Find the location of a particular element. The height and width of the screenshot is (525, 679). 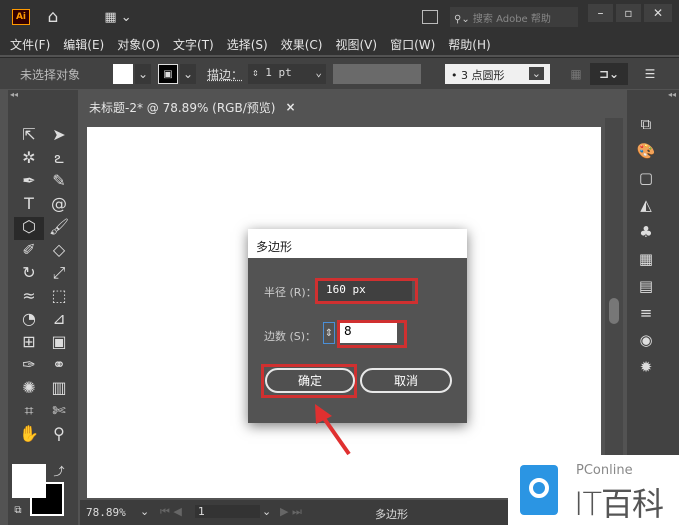

gradient-tool-icon: ▣ is located at coordinates (59, 343).